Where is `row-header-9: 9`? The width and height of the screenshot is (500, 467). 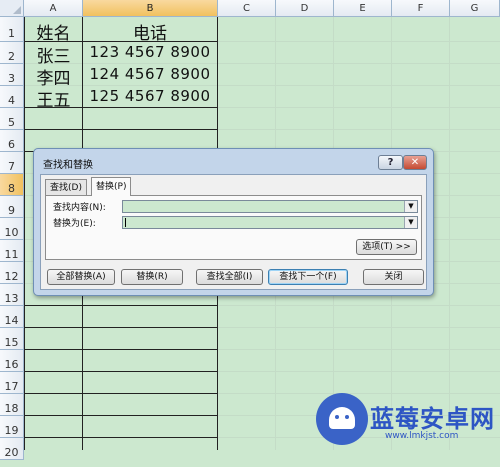
row-header-9: 9 is located at coordinates (12, 207).